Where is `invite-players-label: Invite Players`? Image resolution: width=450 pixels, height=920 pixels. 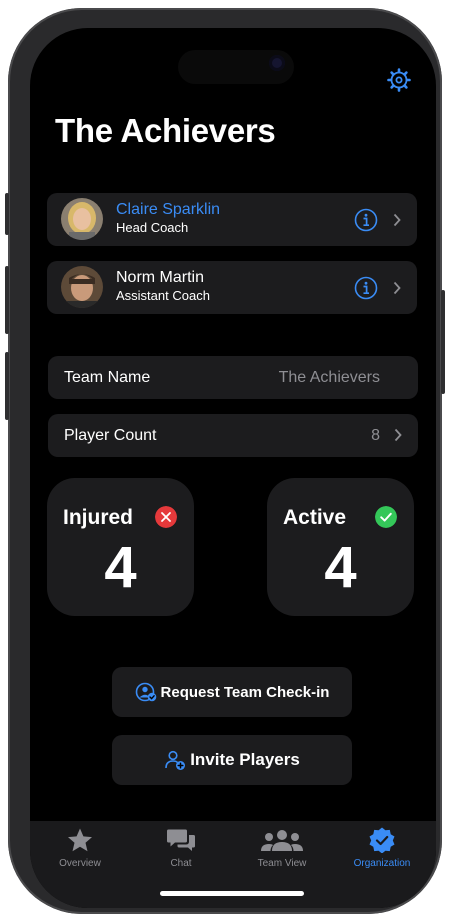
invite-players-label: Invite Players is located at coordinates (245, 759).